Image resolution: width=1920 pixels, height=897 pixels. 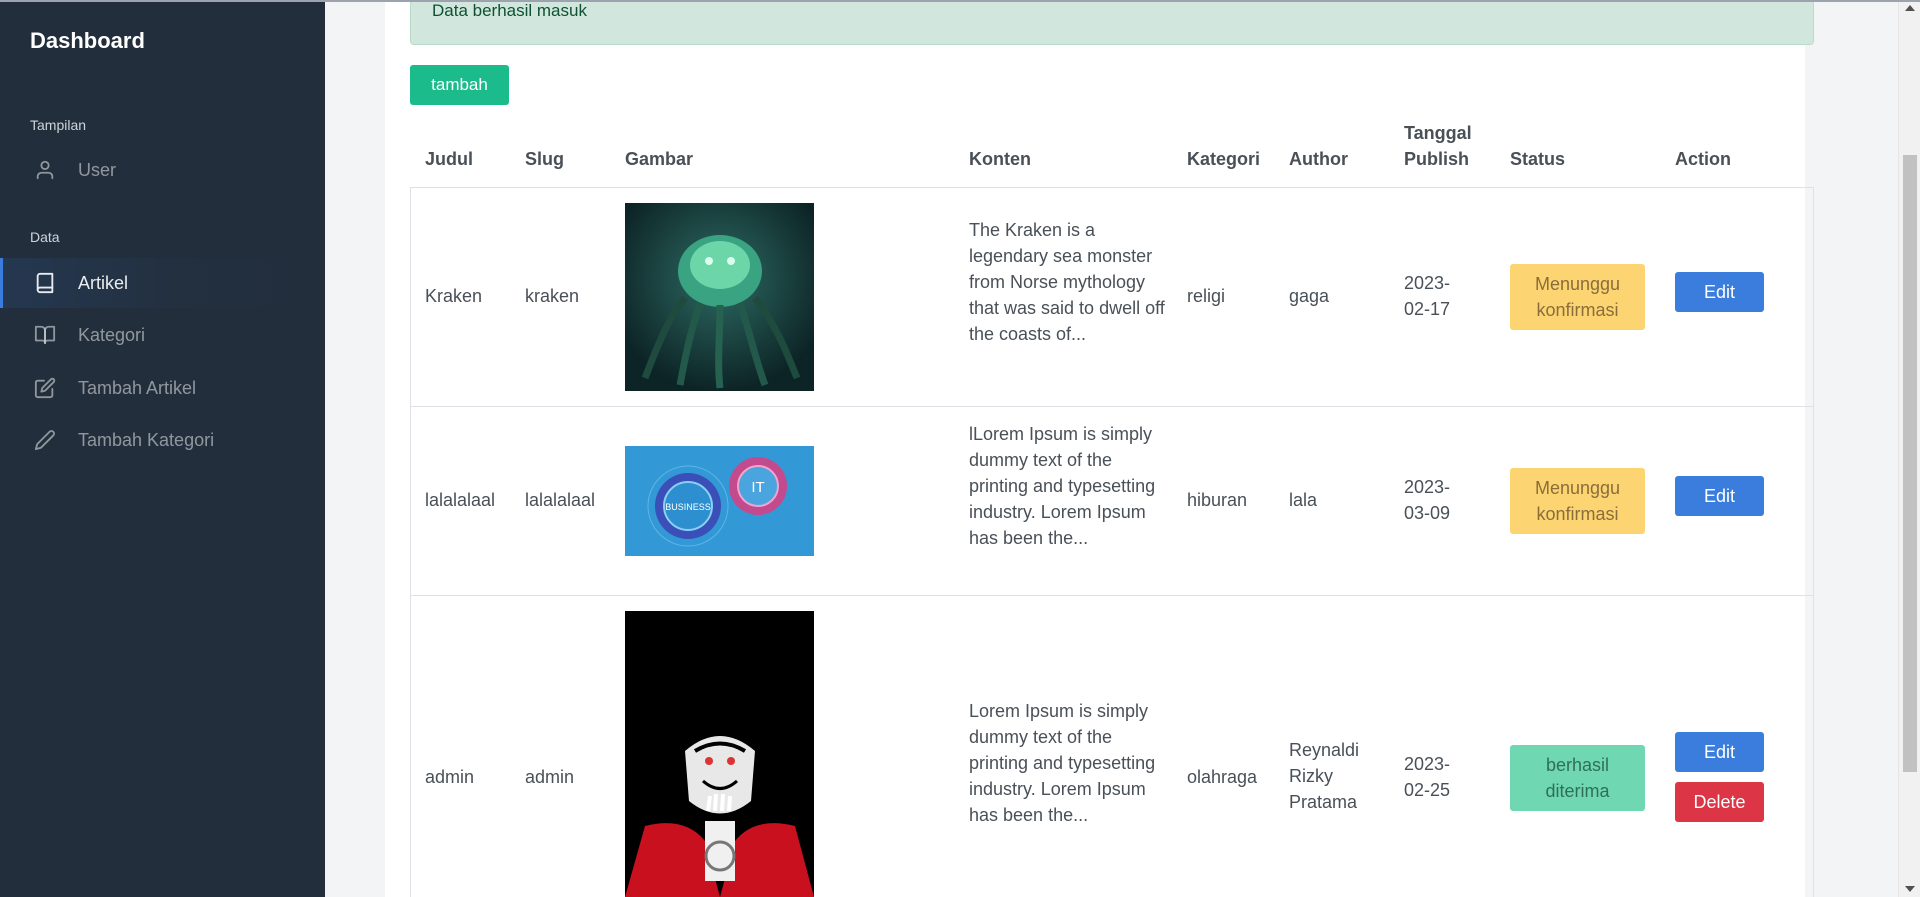 I want to click on cell-judul: admin, so click(x=450, y=777).